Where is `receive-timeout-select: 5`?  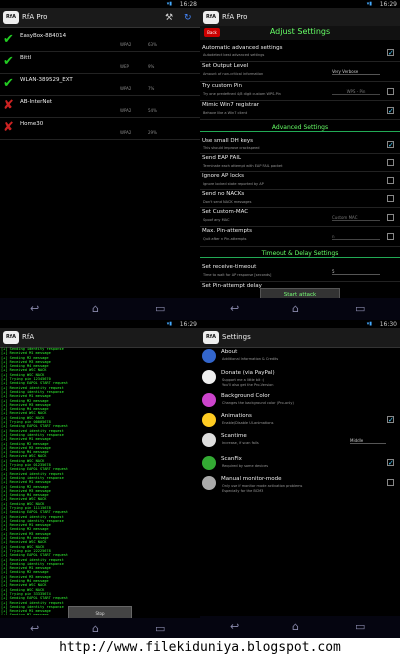
receive-timeout-select: 5 is located at coordinates (356, 272).